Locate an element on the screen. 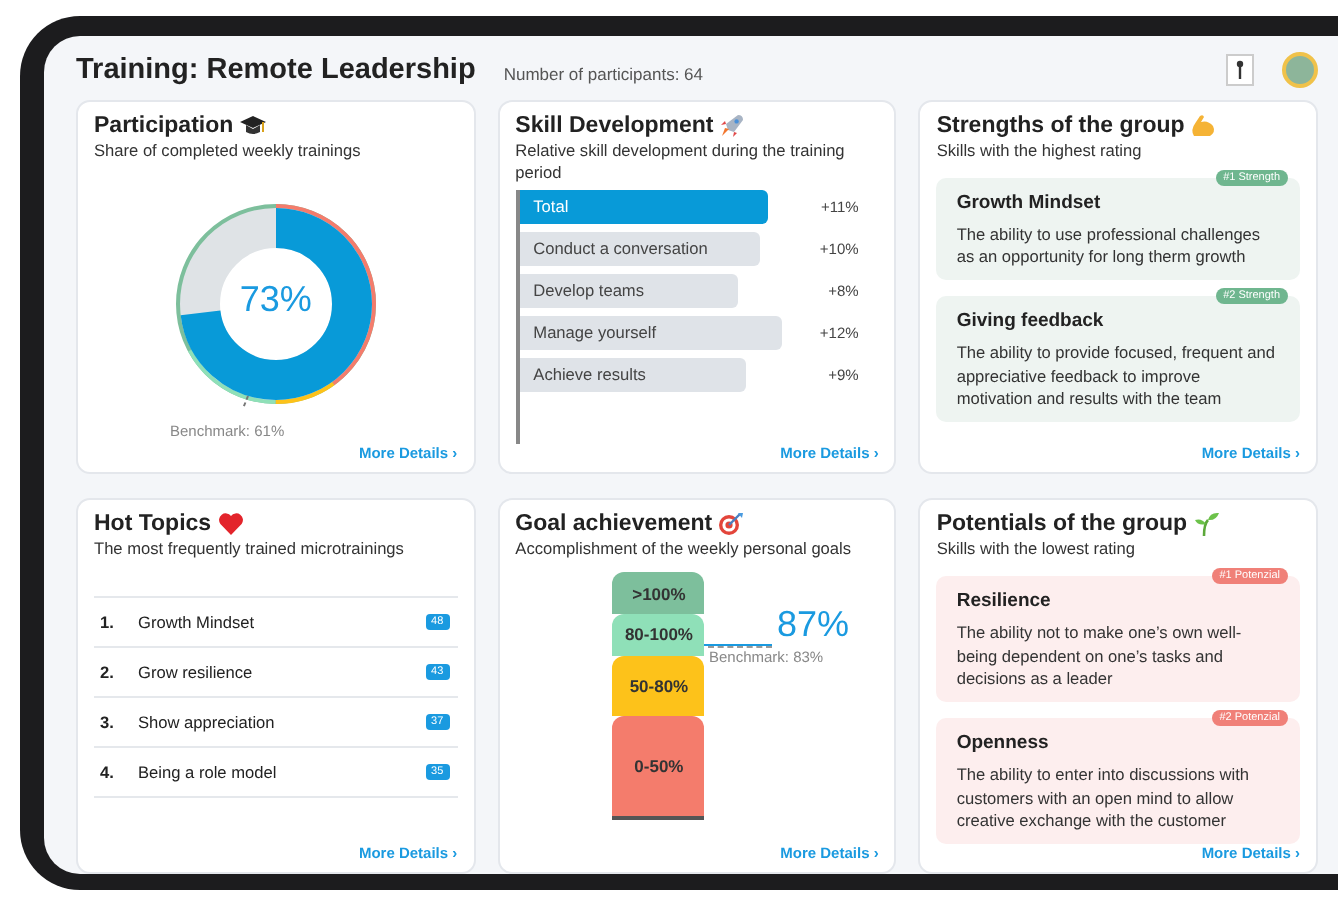  card-title: Strengths of the group is located at coordinates (1060, 126).